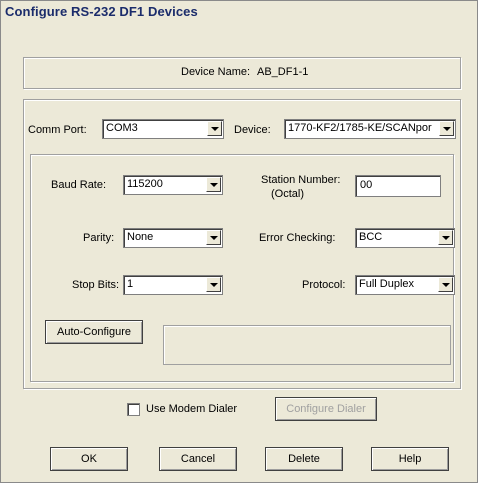 This screenshot has height=483, width=478. I want to click on use-modem-dialer-checkbox, so click(133, 409).